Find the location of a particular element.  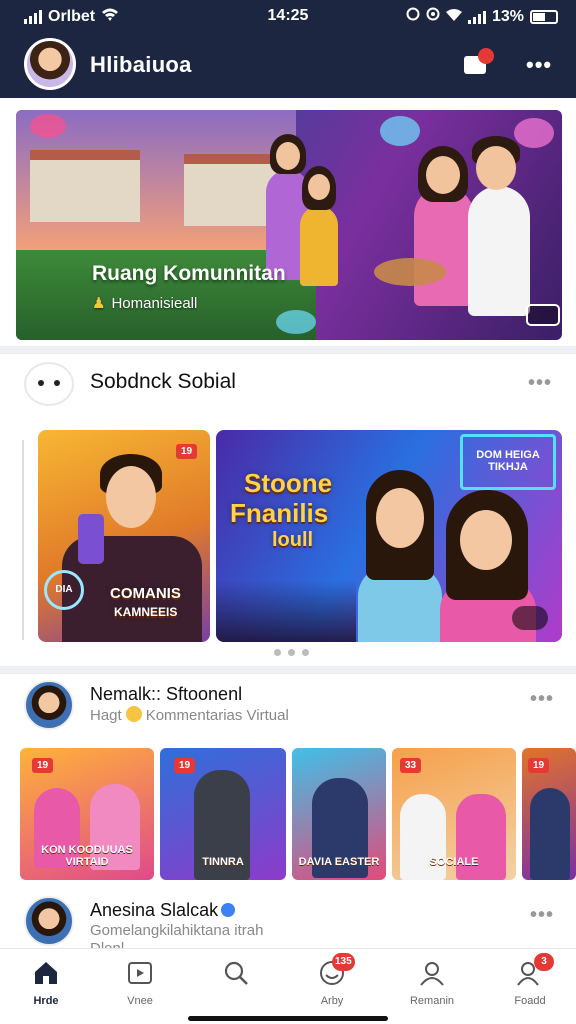

top-bar: Orlbet 14:25 13% Hlibaiuoa ••• is located at coordinates (288, 49).